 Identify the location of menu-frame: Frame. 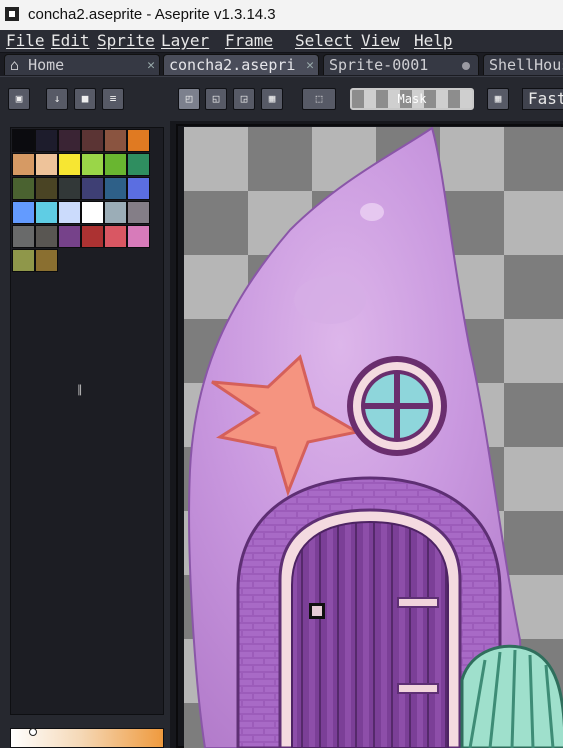
(249, 41).